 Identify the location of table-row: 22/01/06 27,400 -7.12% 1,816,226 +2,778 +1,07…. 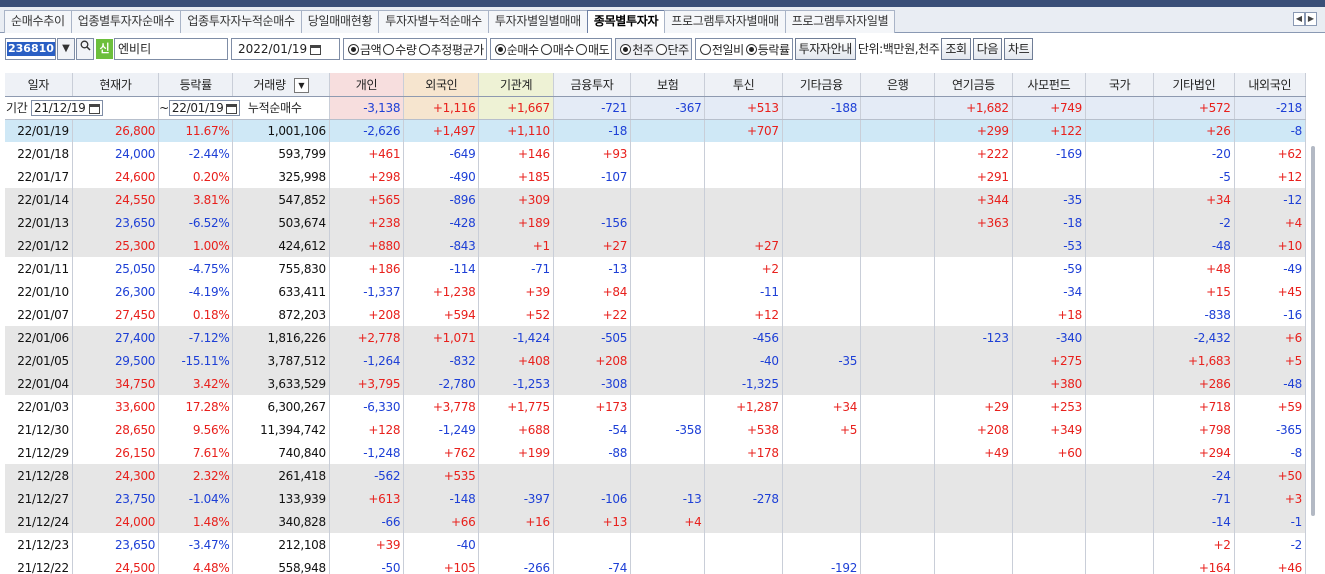
(656, 337).